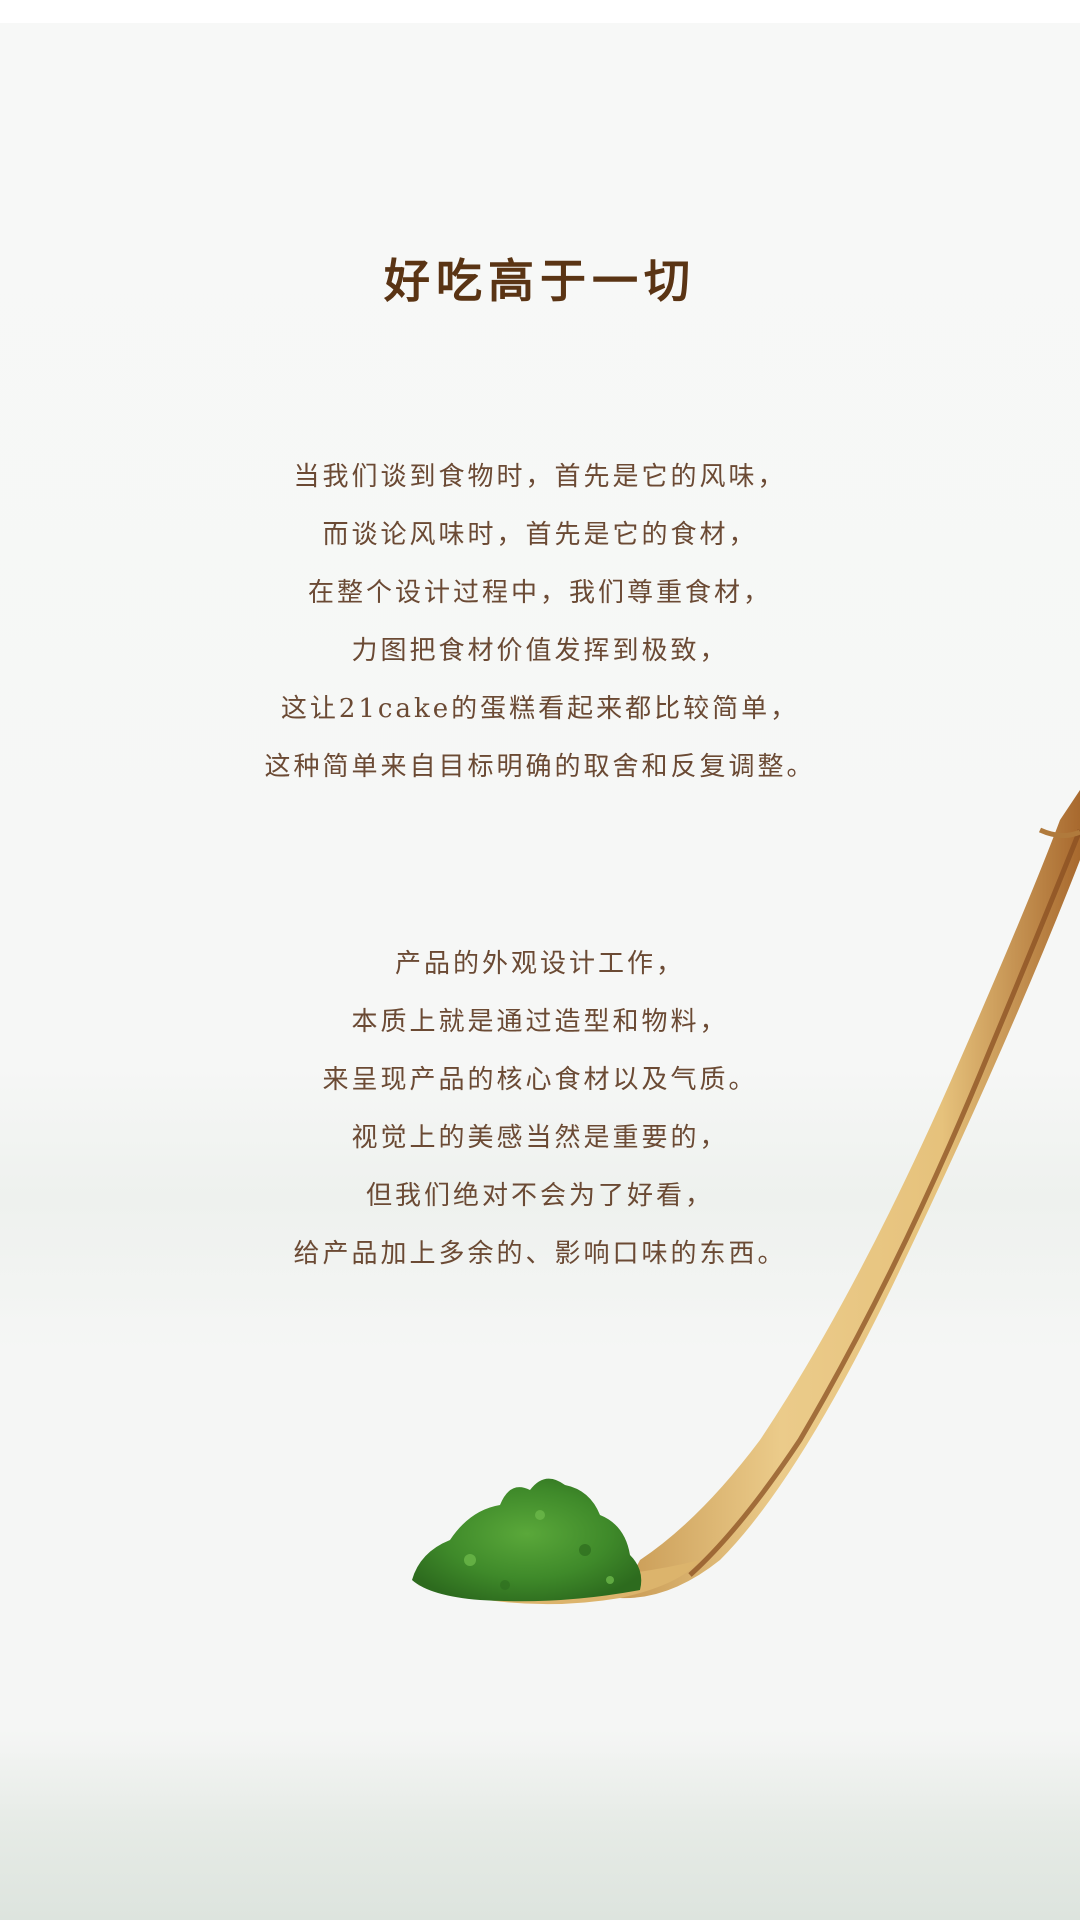  What do you see at coordinates (540, 651) in the screenshot?
I see `paragraph-line: 力图把食材价值发挥到极致，` at bounding box center [540, 651].